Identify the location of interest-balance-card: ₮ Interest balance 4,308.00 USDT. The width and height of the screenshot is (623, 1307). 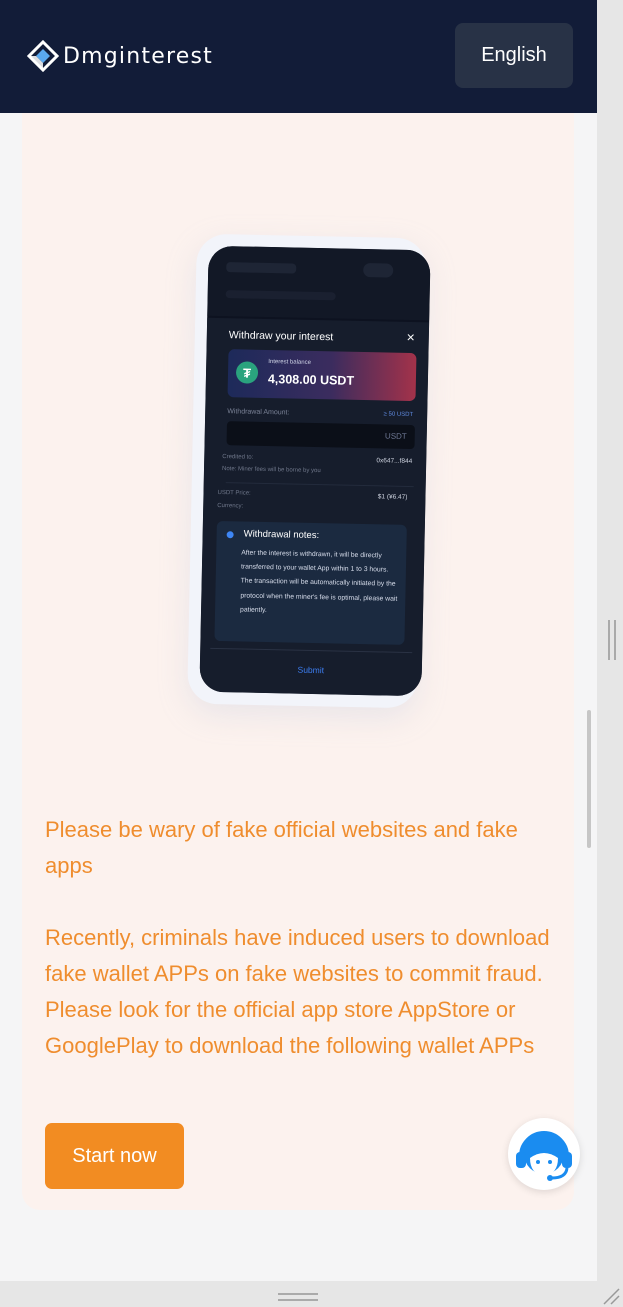
(322, 375).